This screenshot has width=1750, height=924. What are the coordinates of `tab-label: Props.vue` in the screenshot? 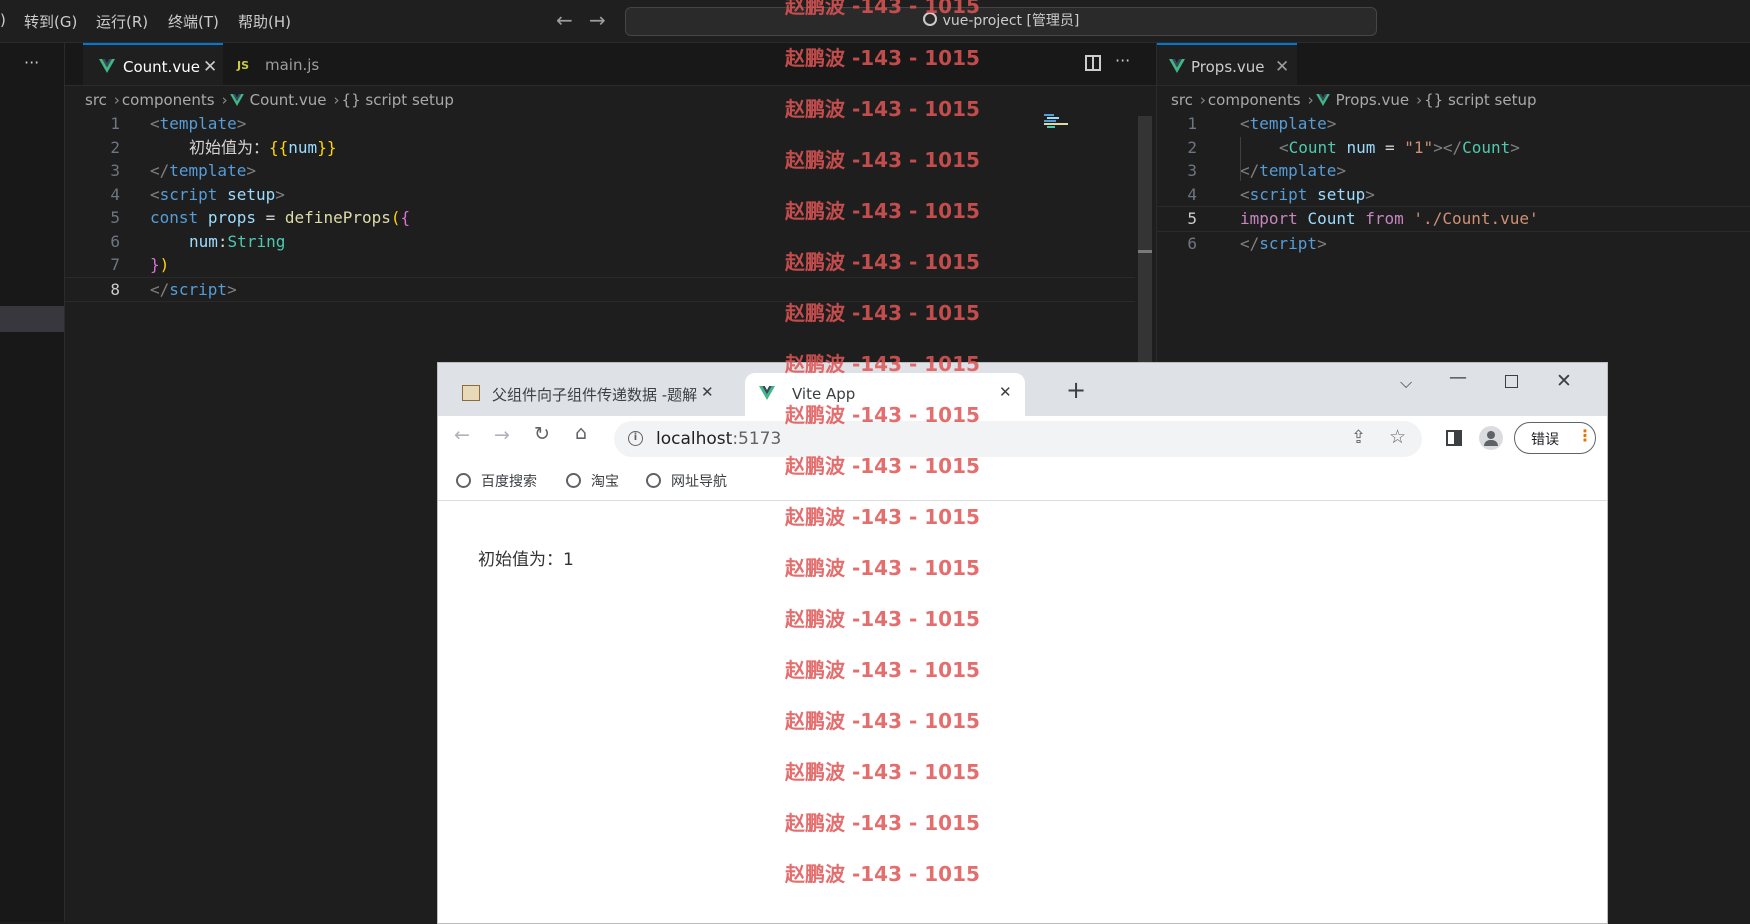 It's located at (1228, 67).